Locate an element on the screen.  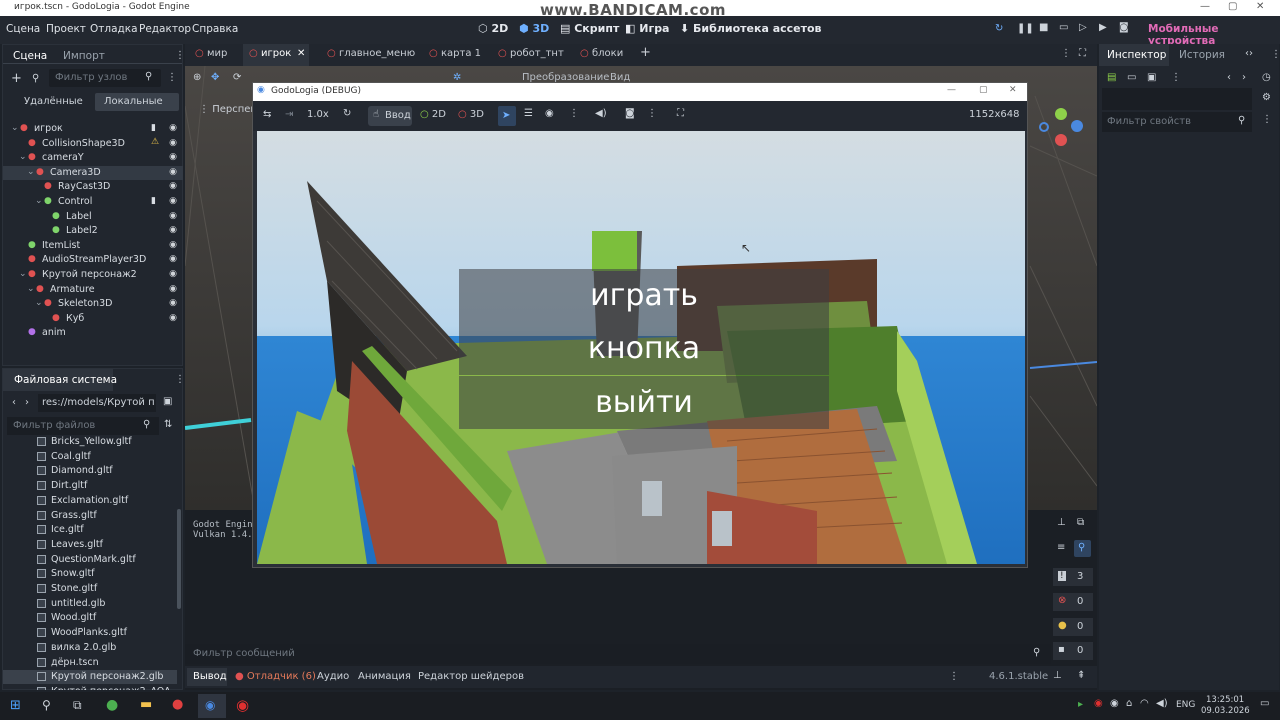
tray-gamepad-icon: ◉ is located at coordinates (1114, 703).